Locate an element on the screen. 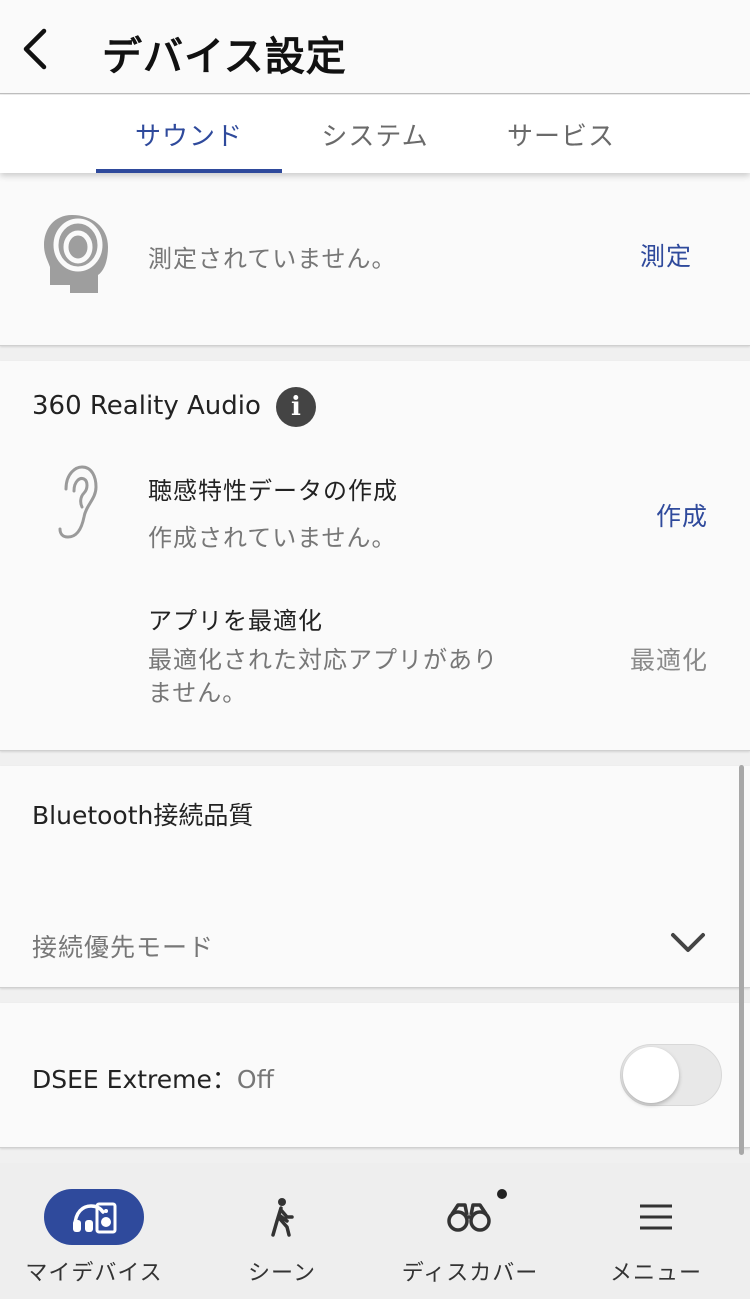 This screenshot has width=750, height=1299. chevron-down-icon is located at coordinates (688, 942).